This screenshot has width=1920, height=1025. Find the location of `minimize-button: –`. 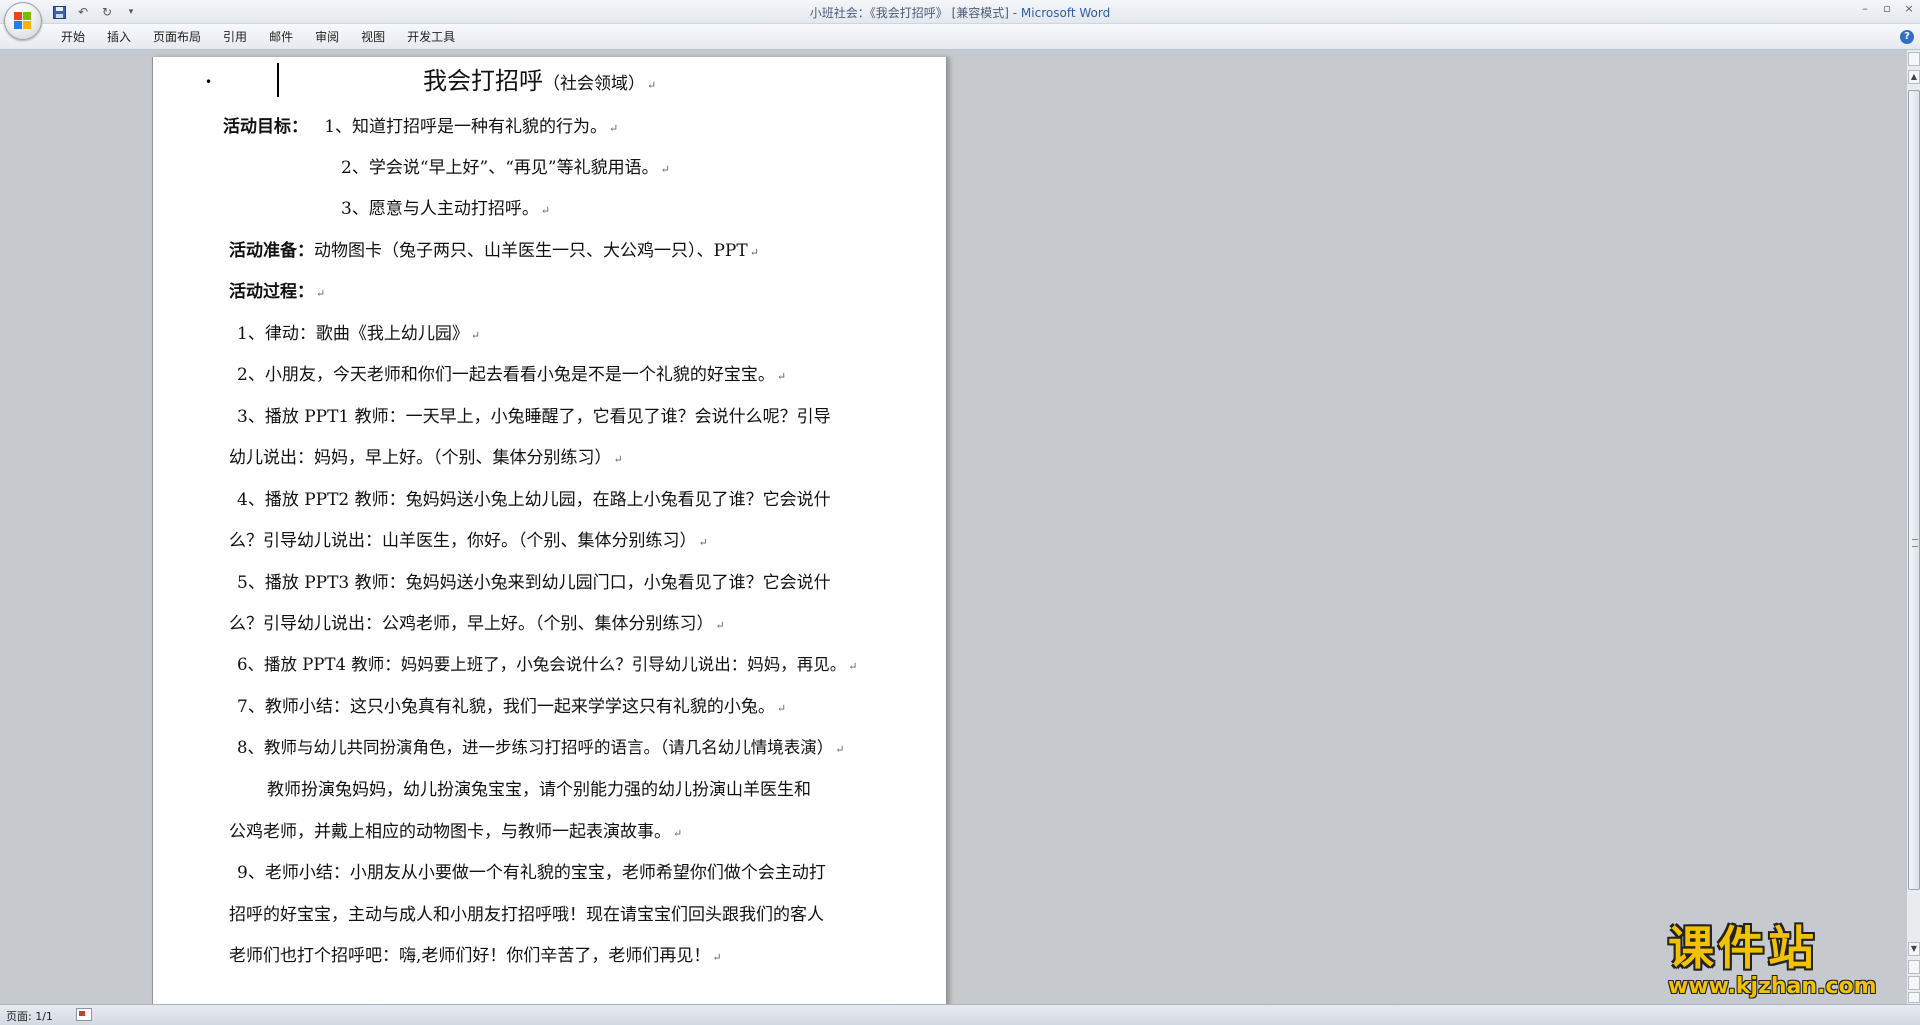

minimize-button: – is located at coordinates (1865, 8).